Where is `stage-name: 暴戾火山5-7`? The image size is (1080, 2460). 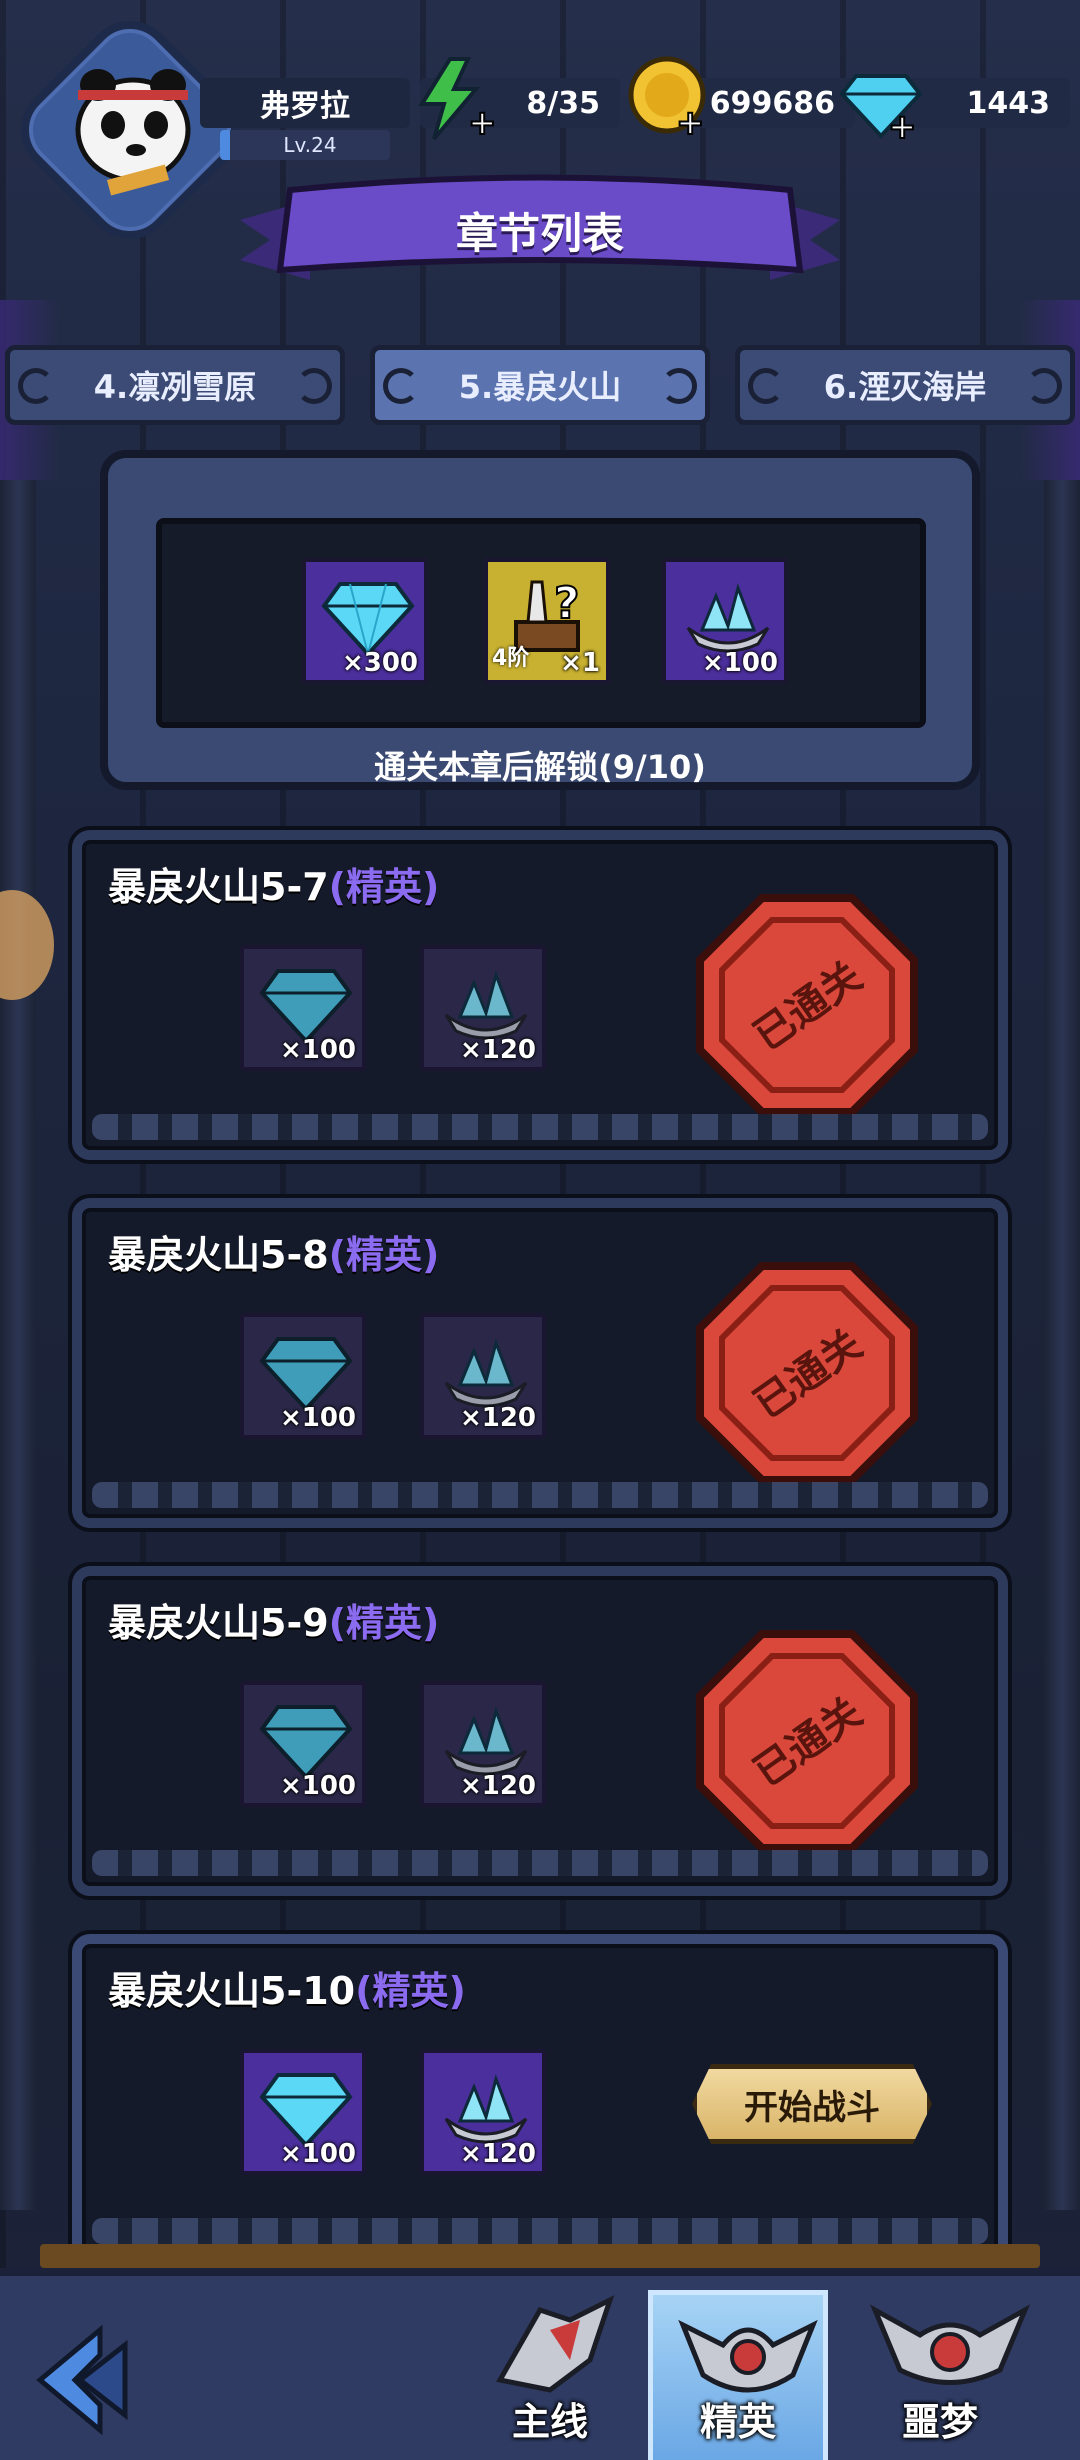
stage-name: 暴戾火山5-7 is located at coordinates (218, 887).